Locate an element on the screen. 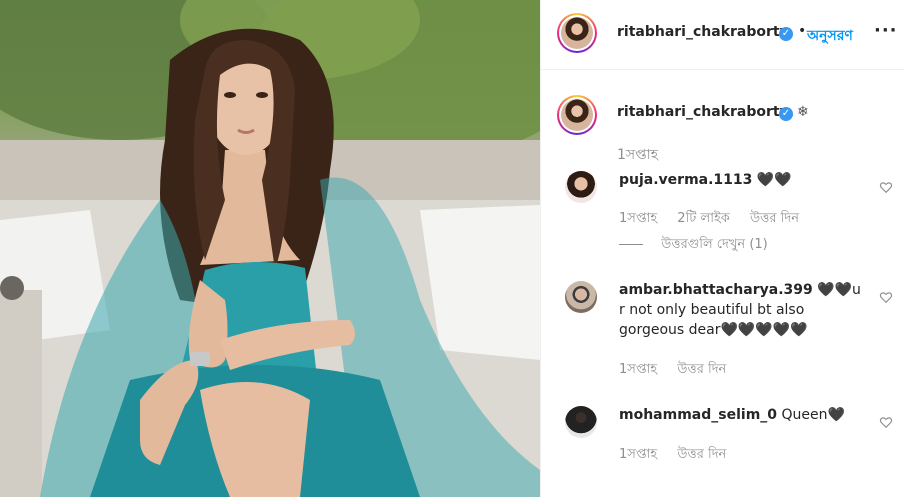 This screenshot has height=497, width=904. comment-text: Queen🖤 is located at coordinates (813, 415).